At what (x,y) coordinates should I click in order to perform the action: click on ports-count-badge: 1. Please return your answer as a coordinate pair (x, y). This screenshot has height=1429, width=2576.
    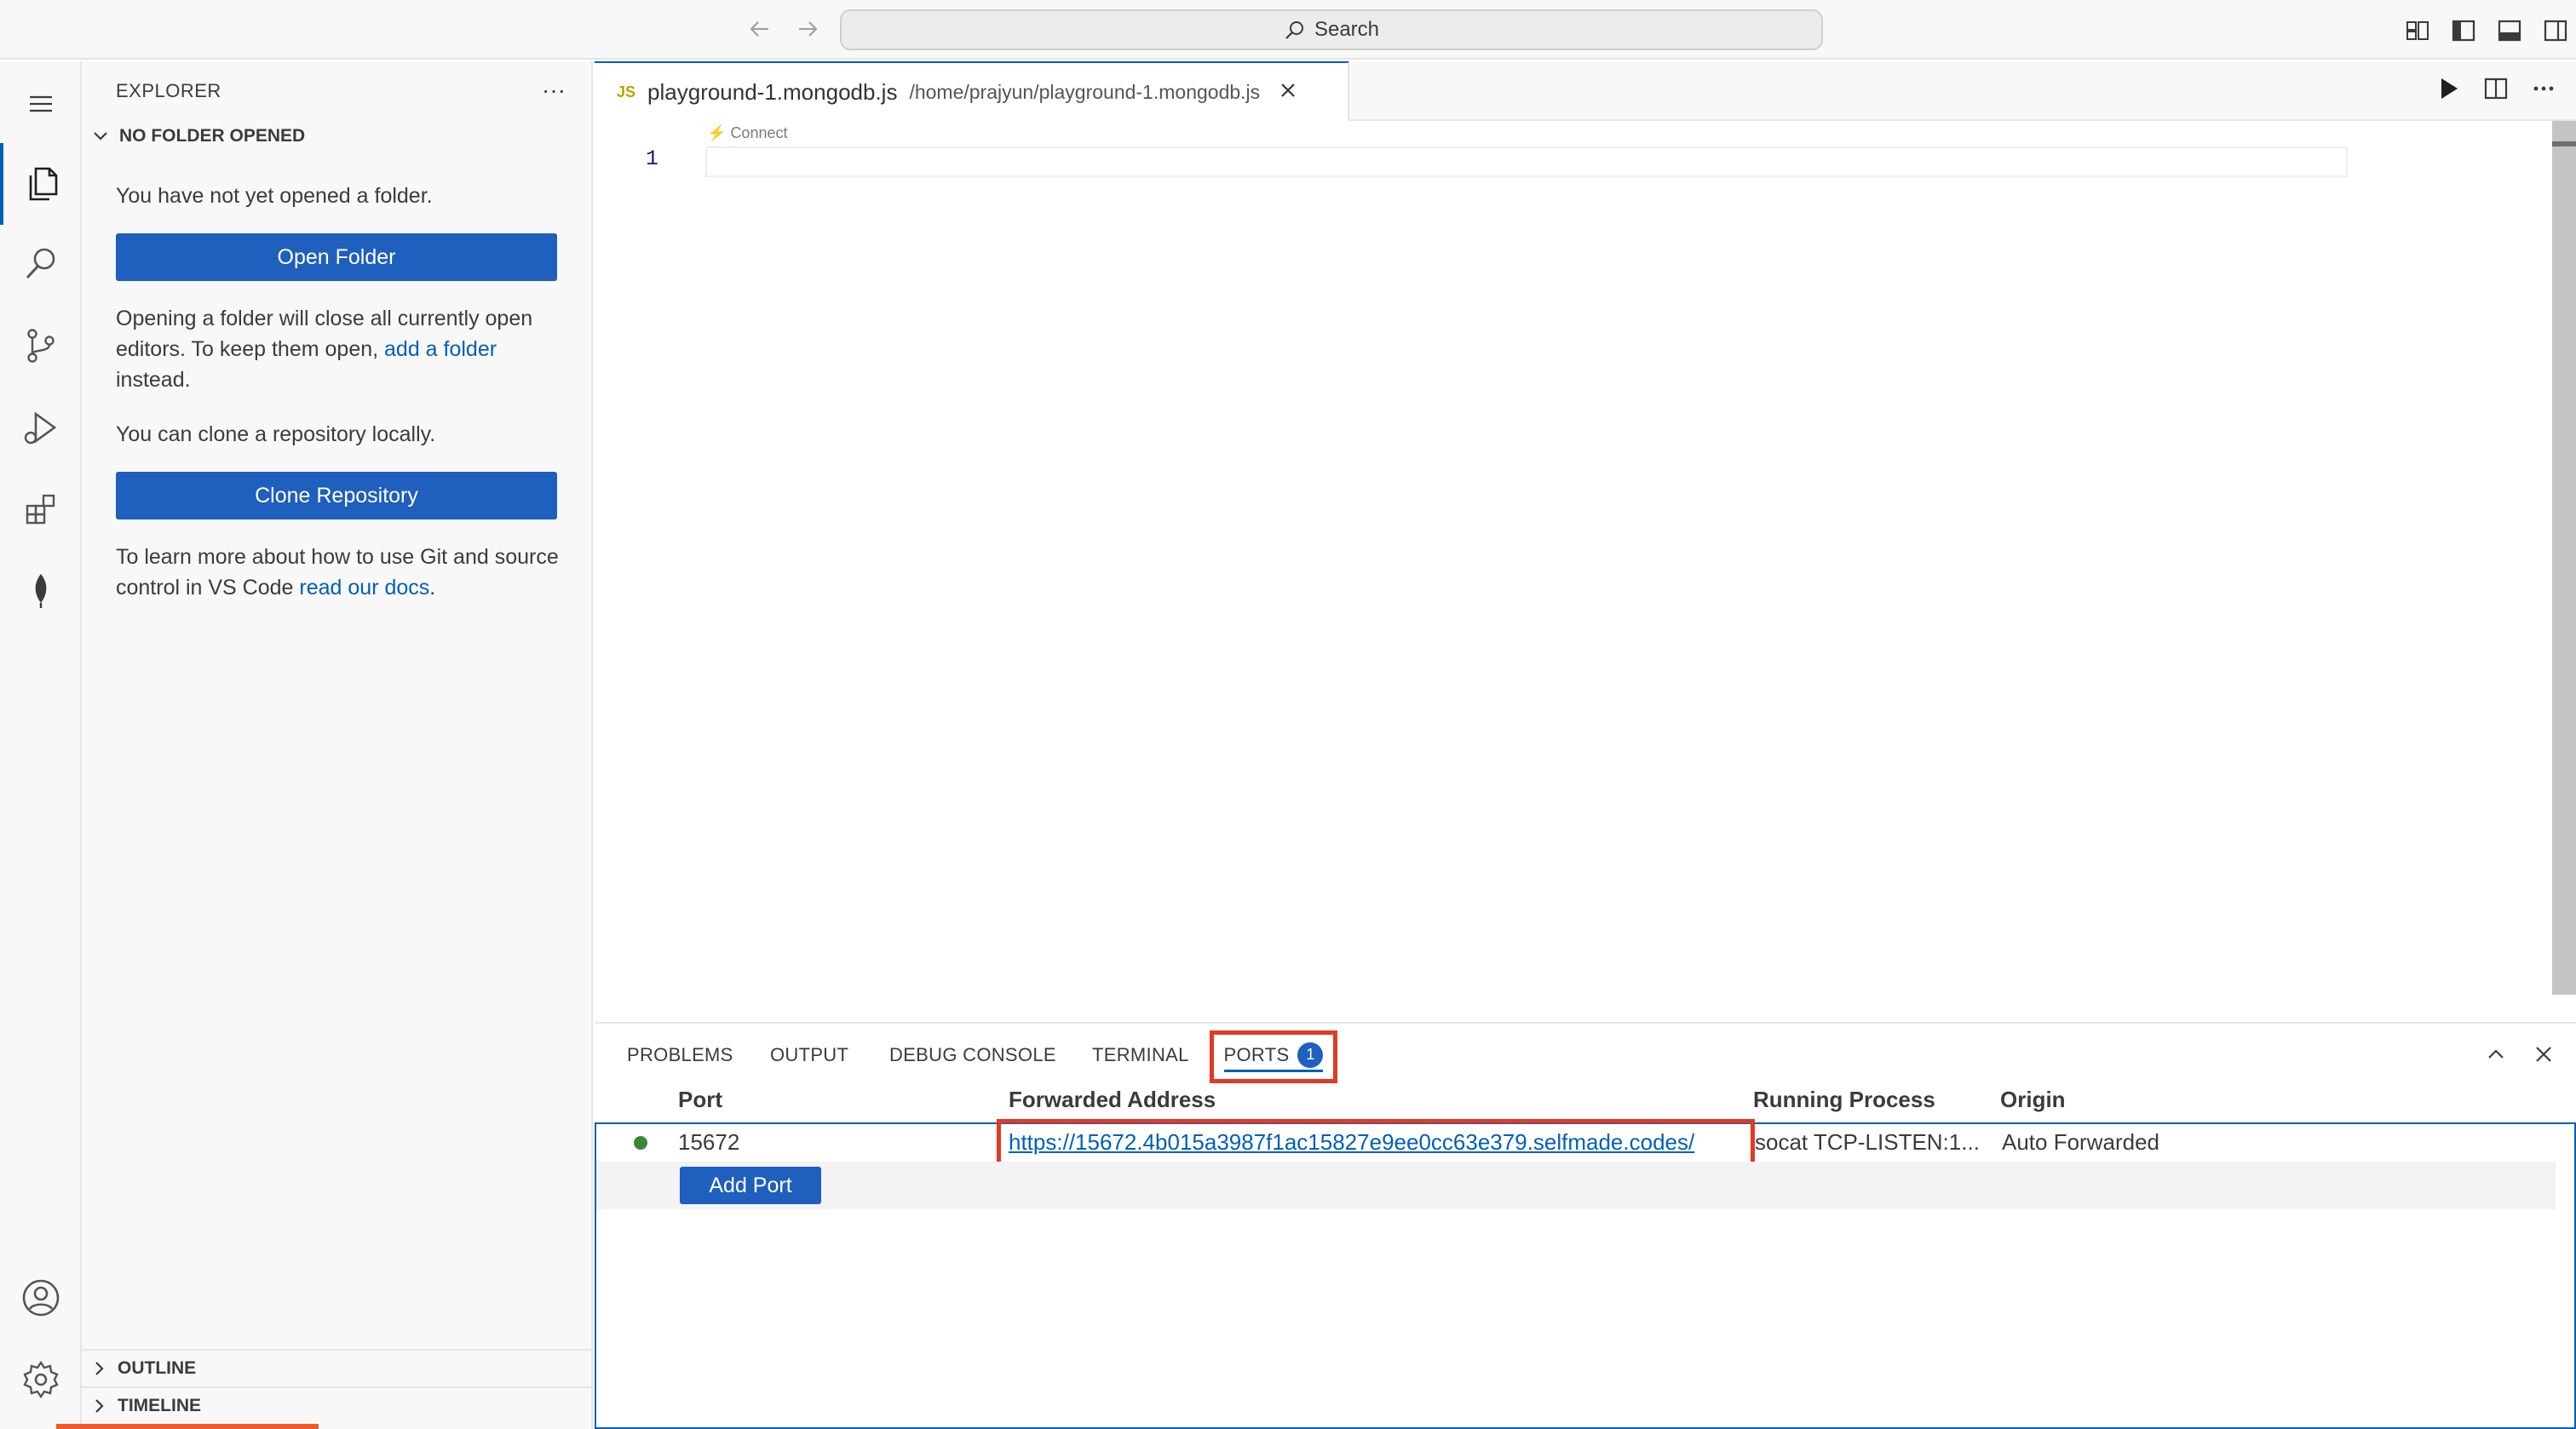
    Looking at the image, I should click on (1311, 1055).